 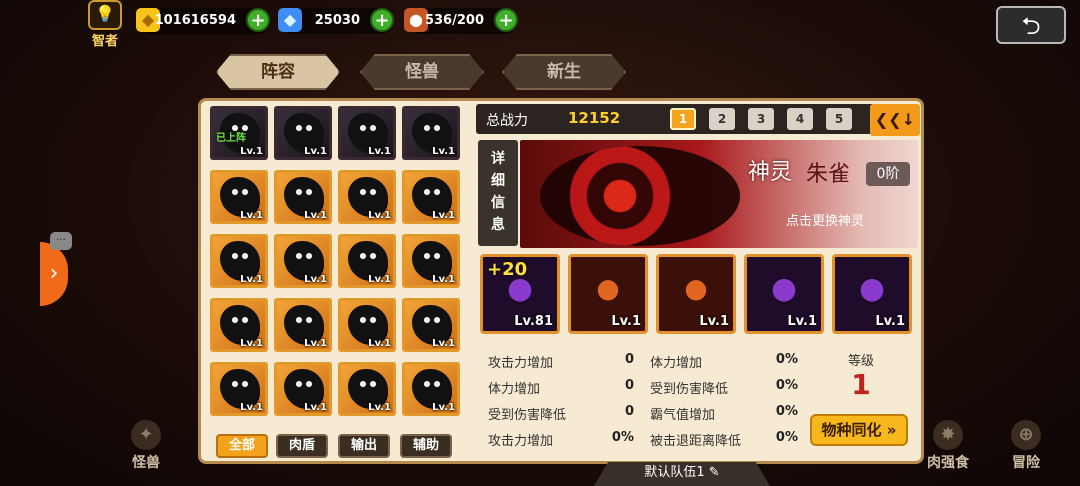 I want to click on pencil-icon: ✎, so click(x=714, y=472).